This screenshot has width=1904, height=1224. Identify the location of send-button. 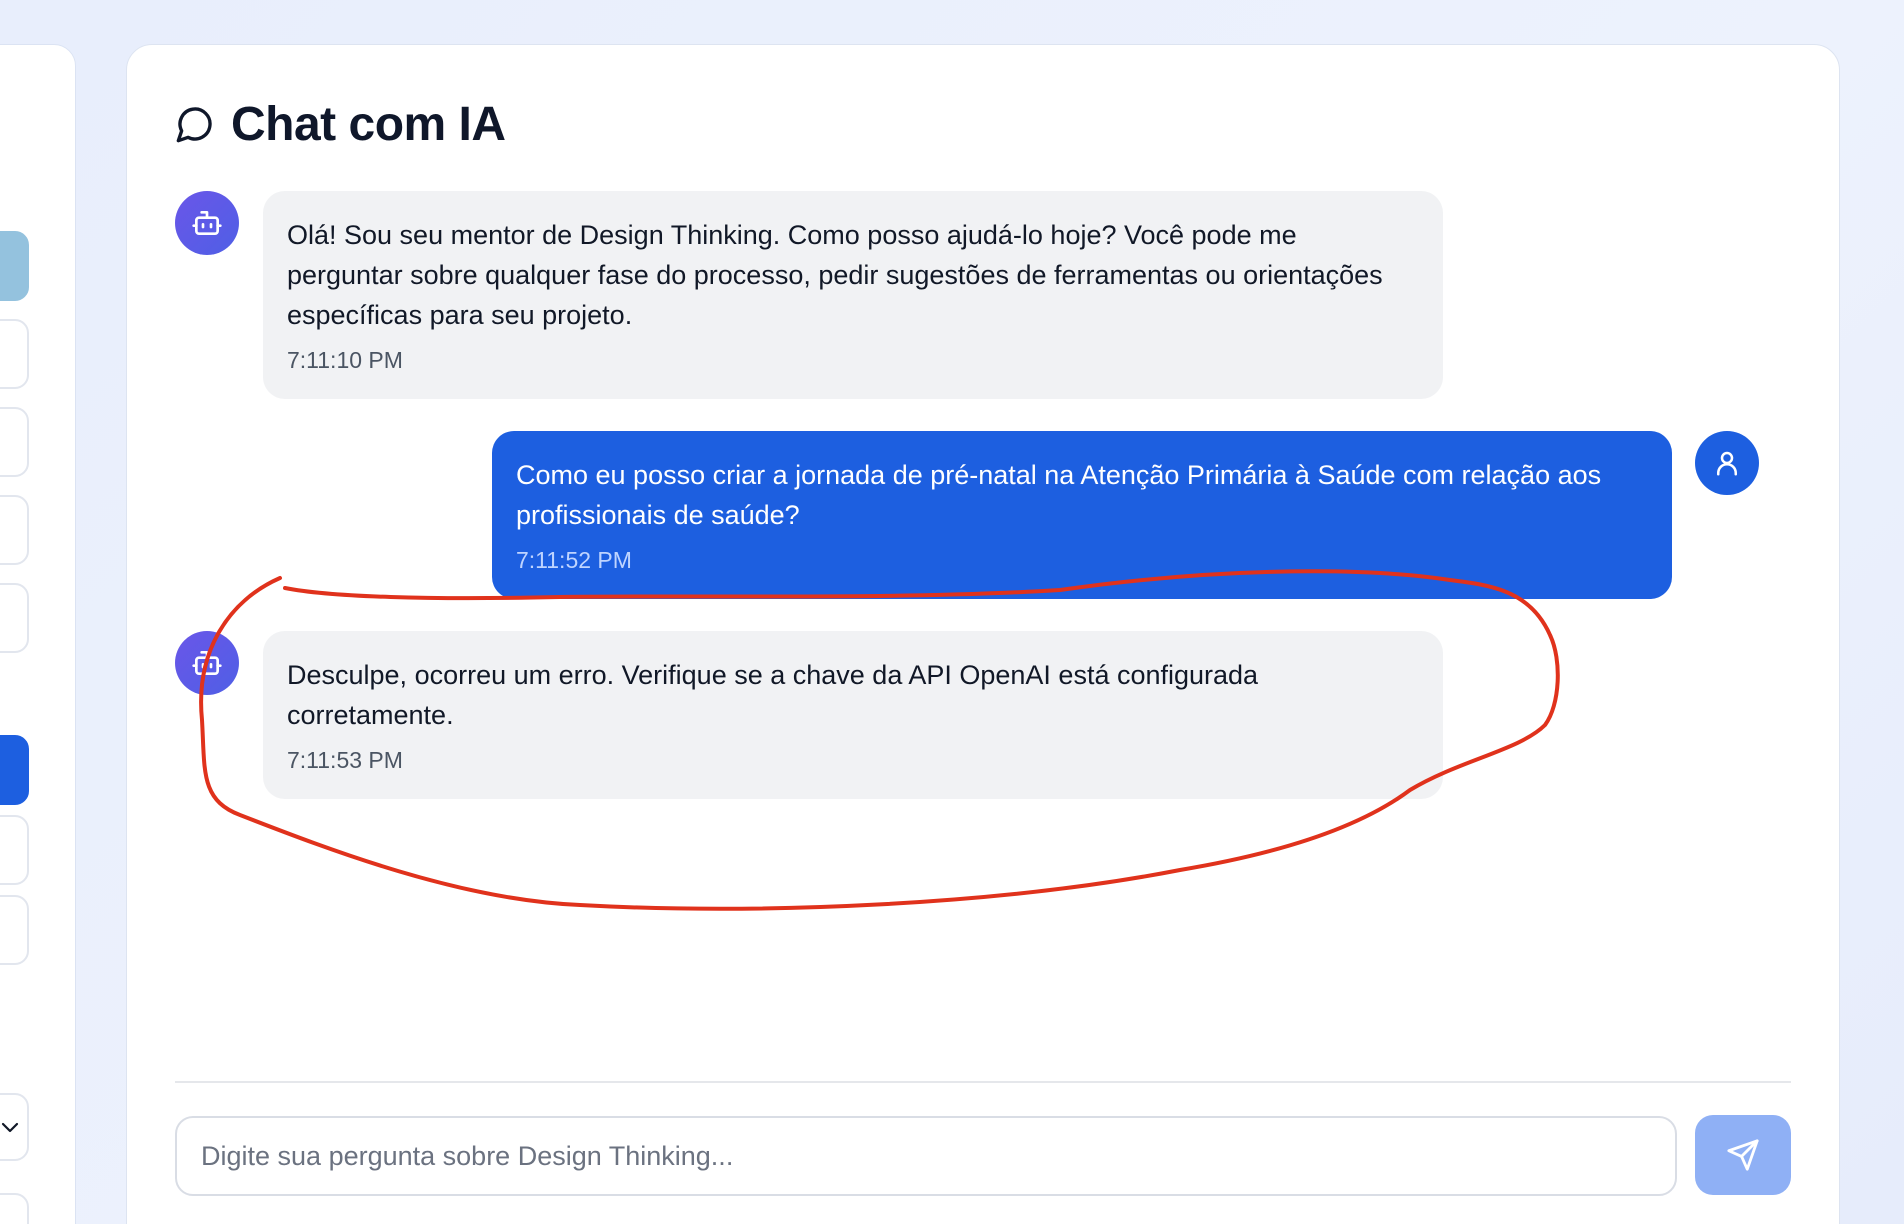
(1743, 1155).